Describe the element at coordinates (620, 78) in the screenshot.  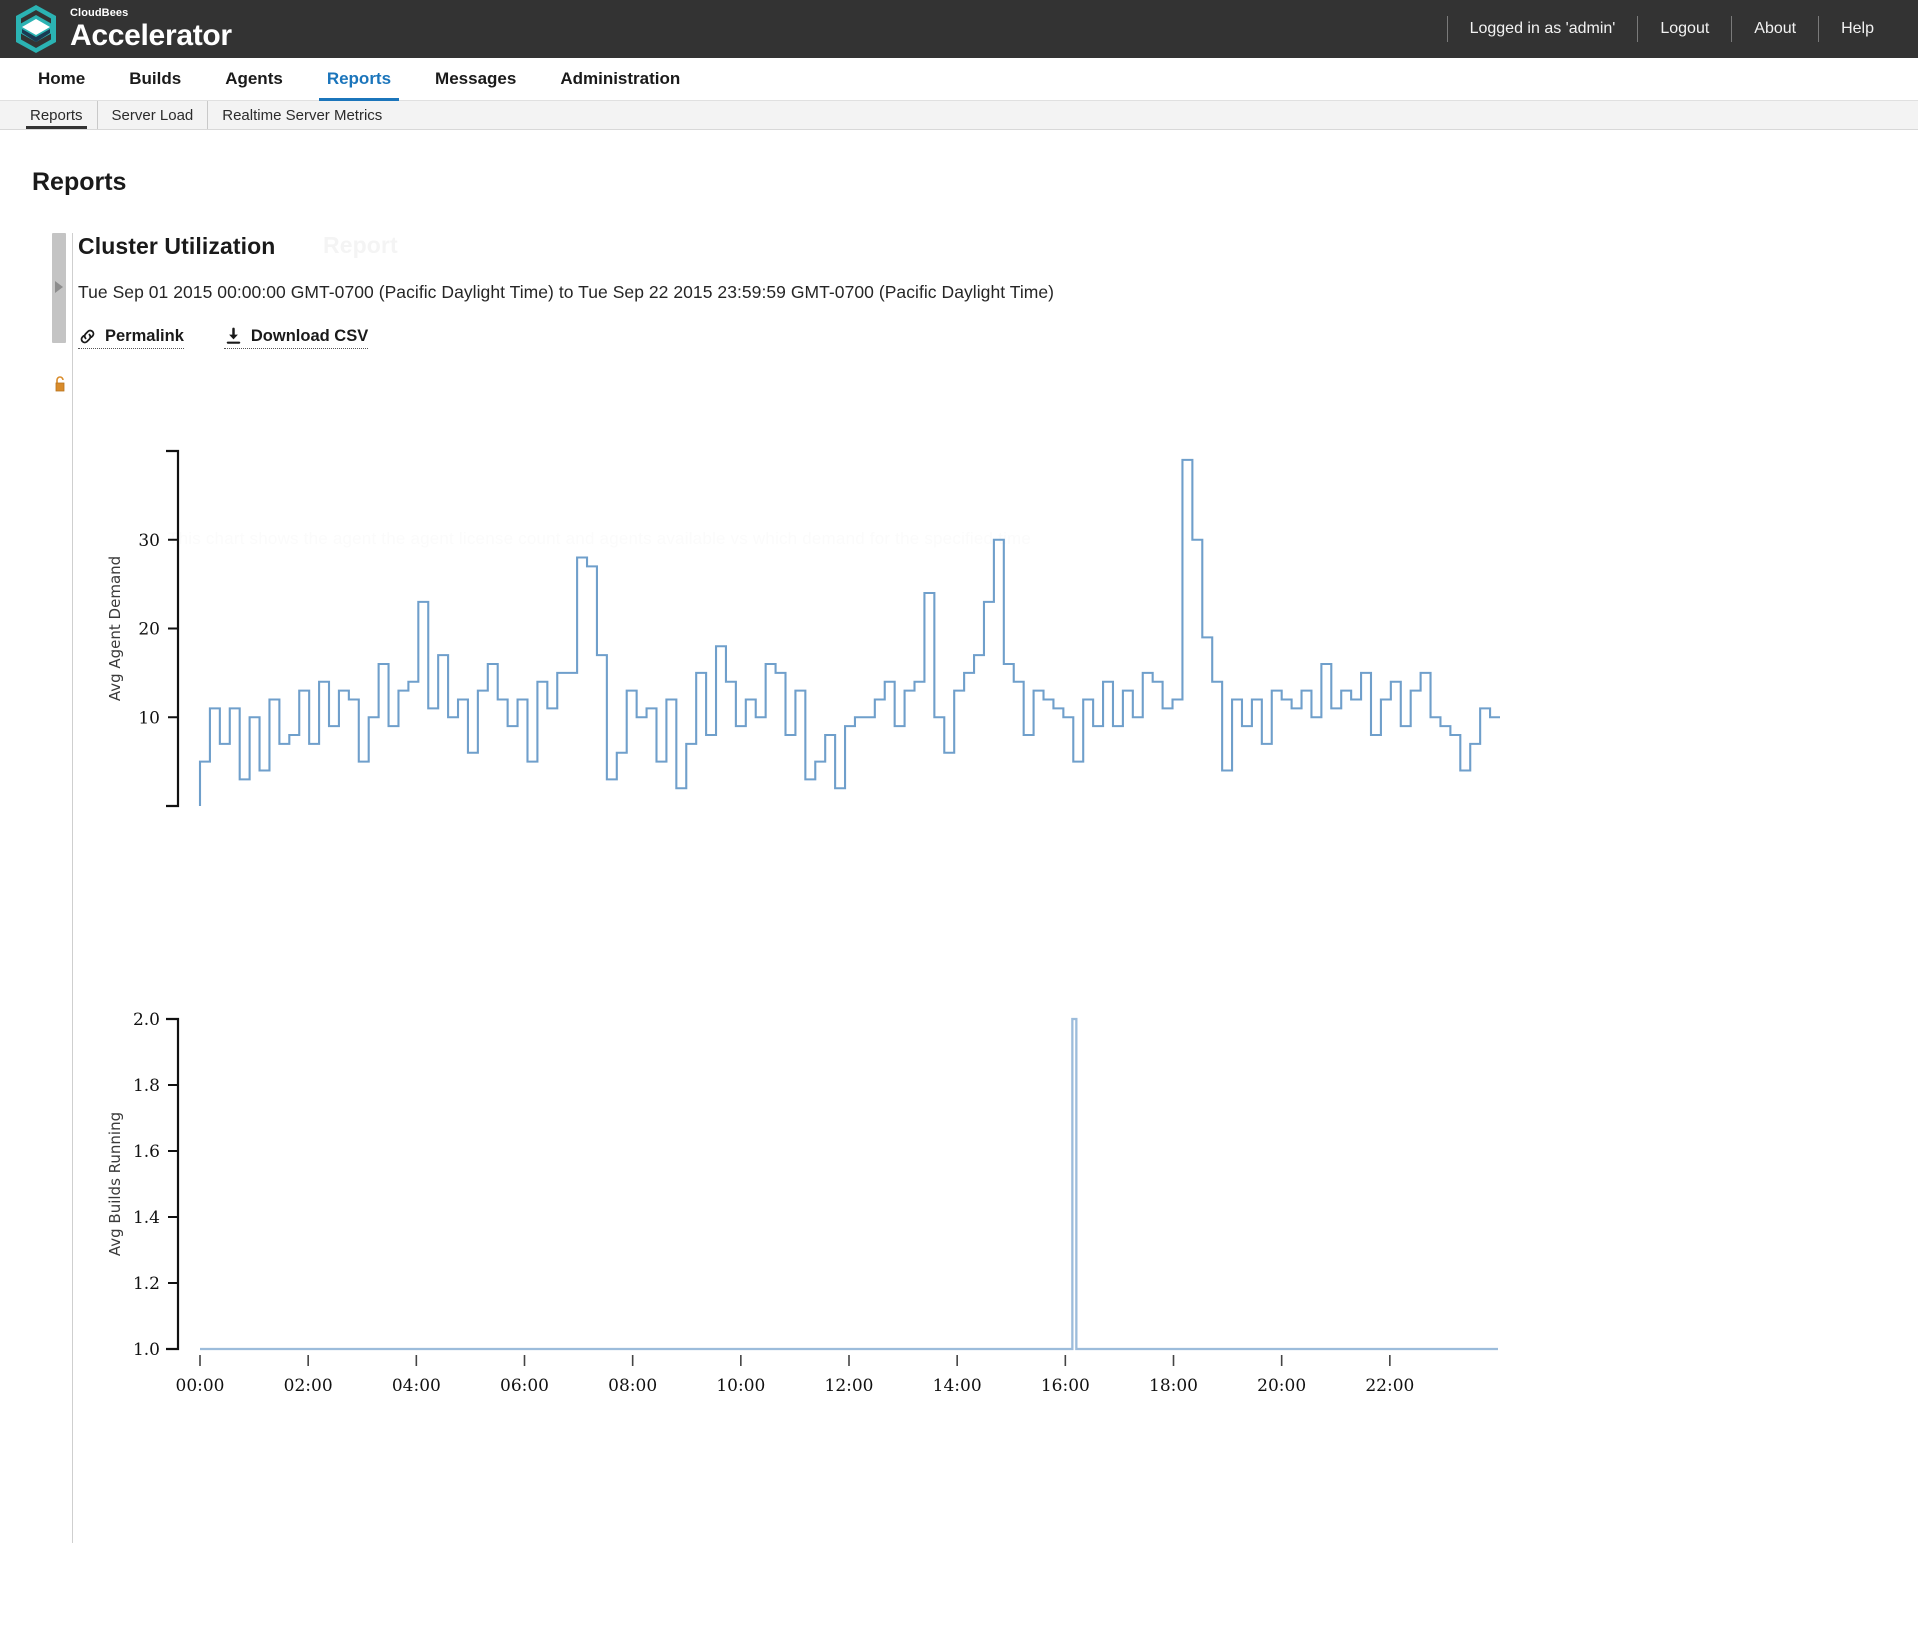
I see `nav-item-administration: Administration` at that location.